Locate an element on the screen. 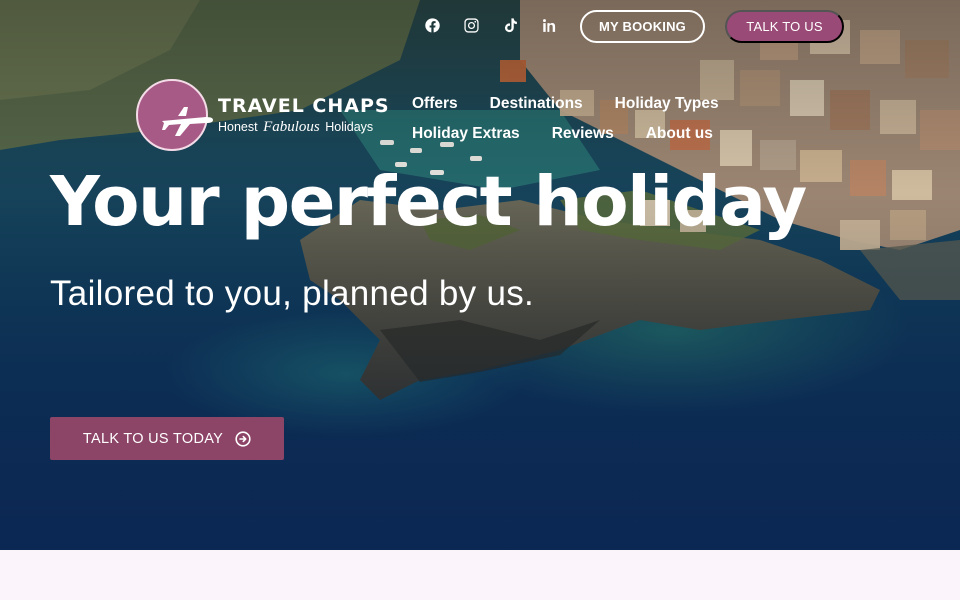 This screenshot has height=600, width=960. nav-item-offers: Offers is located at coordinates (435, 104).